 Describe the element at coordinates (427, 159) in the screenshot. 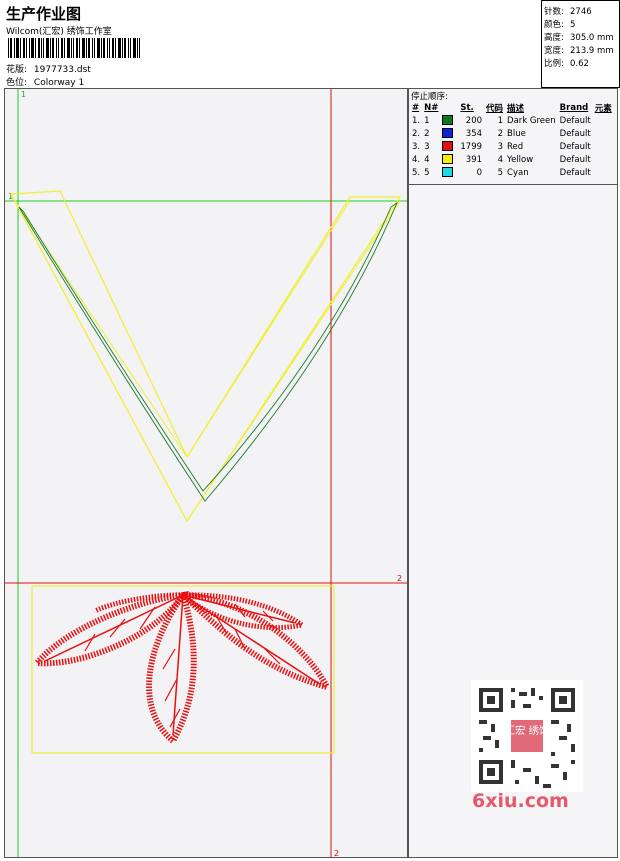

I see `row-needle: 4` at that location.